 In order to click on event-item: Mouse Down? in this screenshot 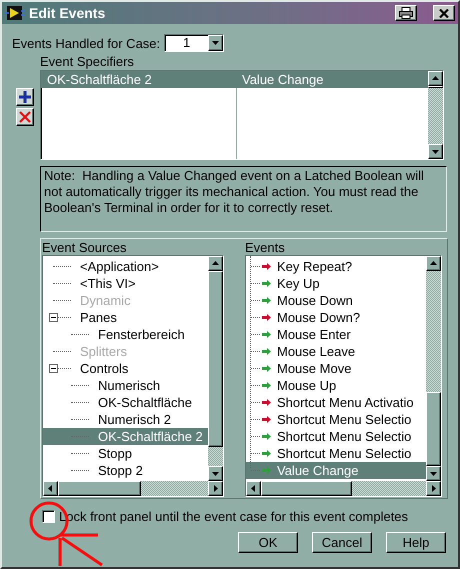, I will do `click(318, 317)`.